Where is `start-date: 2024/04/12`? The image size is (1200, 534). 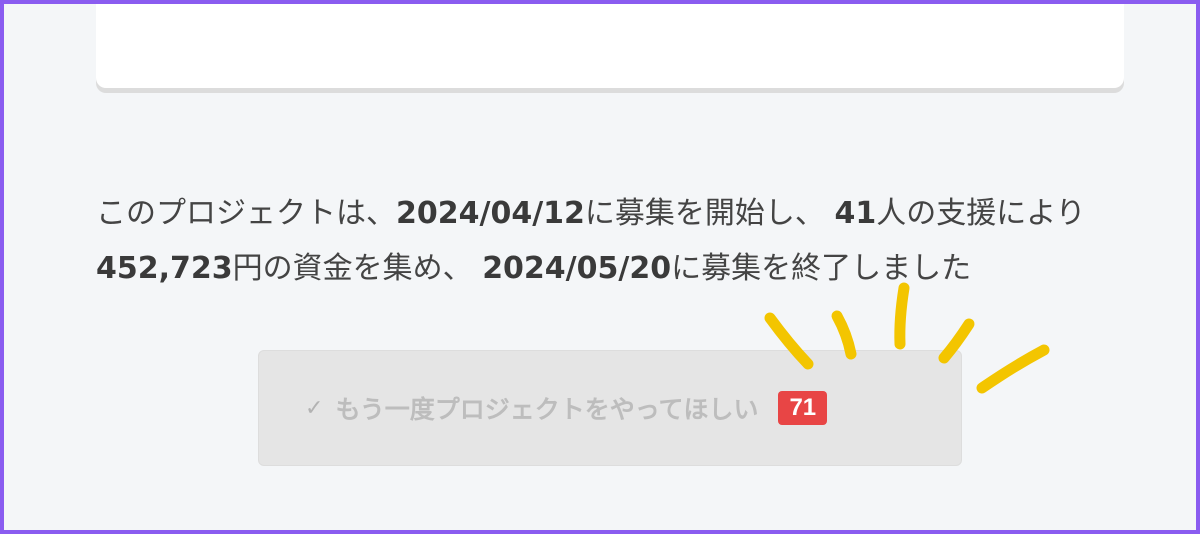 start-date: 2024/04/12 is located at coordinates (490, 213).